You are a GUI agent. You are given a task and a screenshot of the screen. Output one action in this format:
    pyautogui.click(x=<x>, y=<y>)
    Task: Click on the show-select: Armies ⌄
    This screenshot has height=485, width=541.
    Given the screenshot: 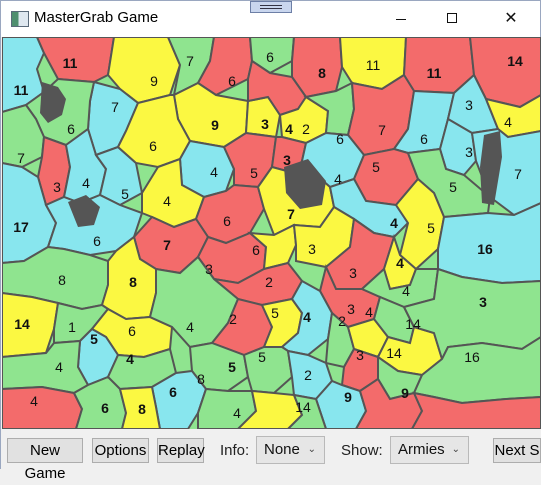 What is the action you would take?
    pyautogui.click(x=429, y=450)
    